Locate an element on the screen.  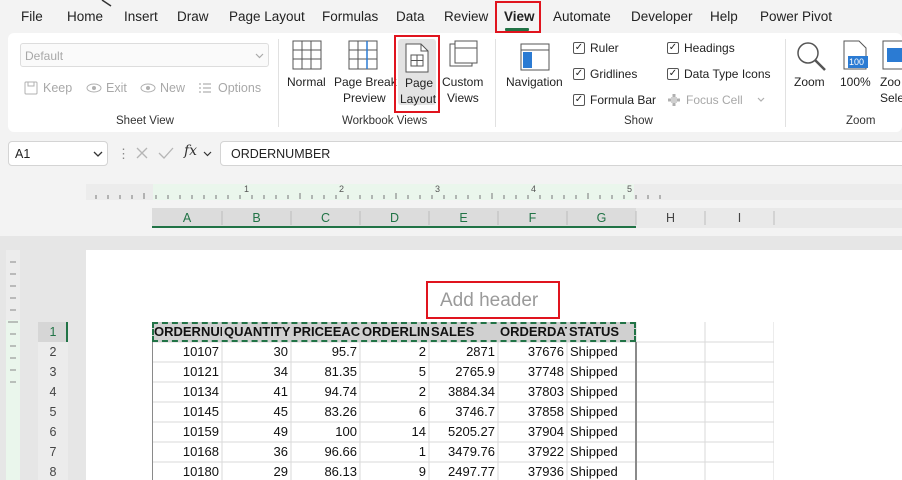
table-cell: 95.7 is located at coordinates (325, 352).